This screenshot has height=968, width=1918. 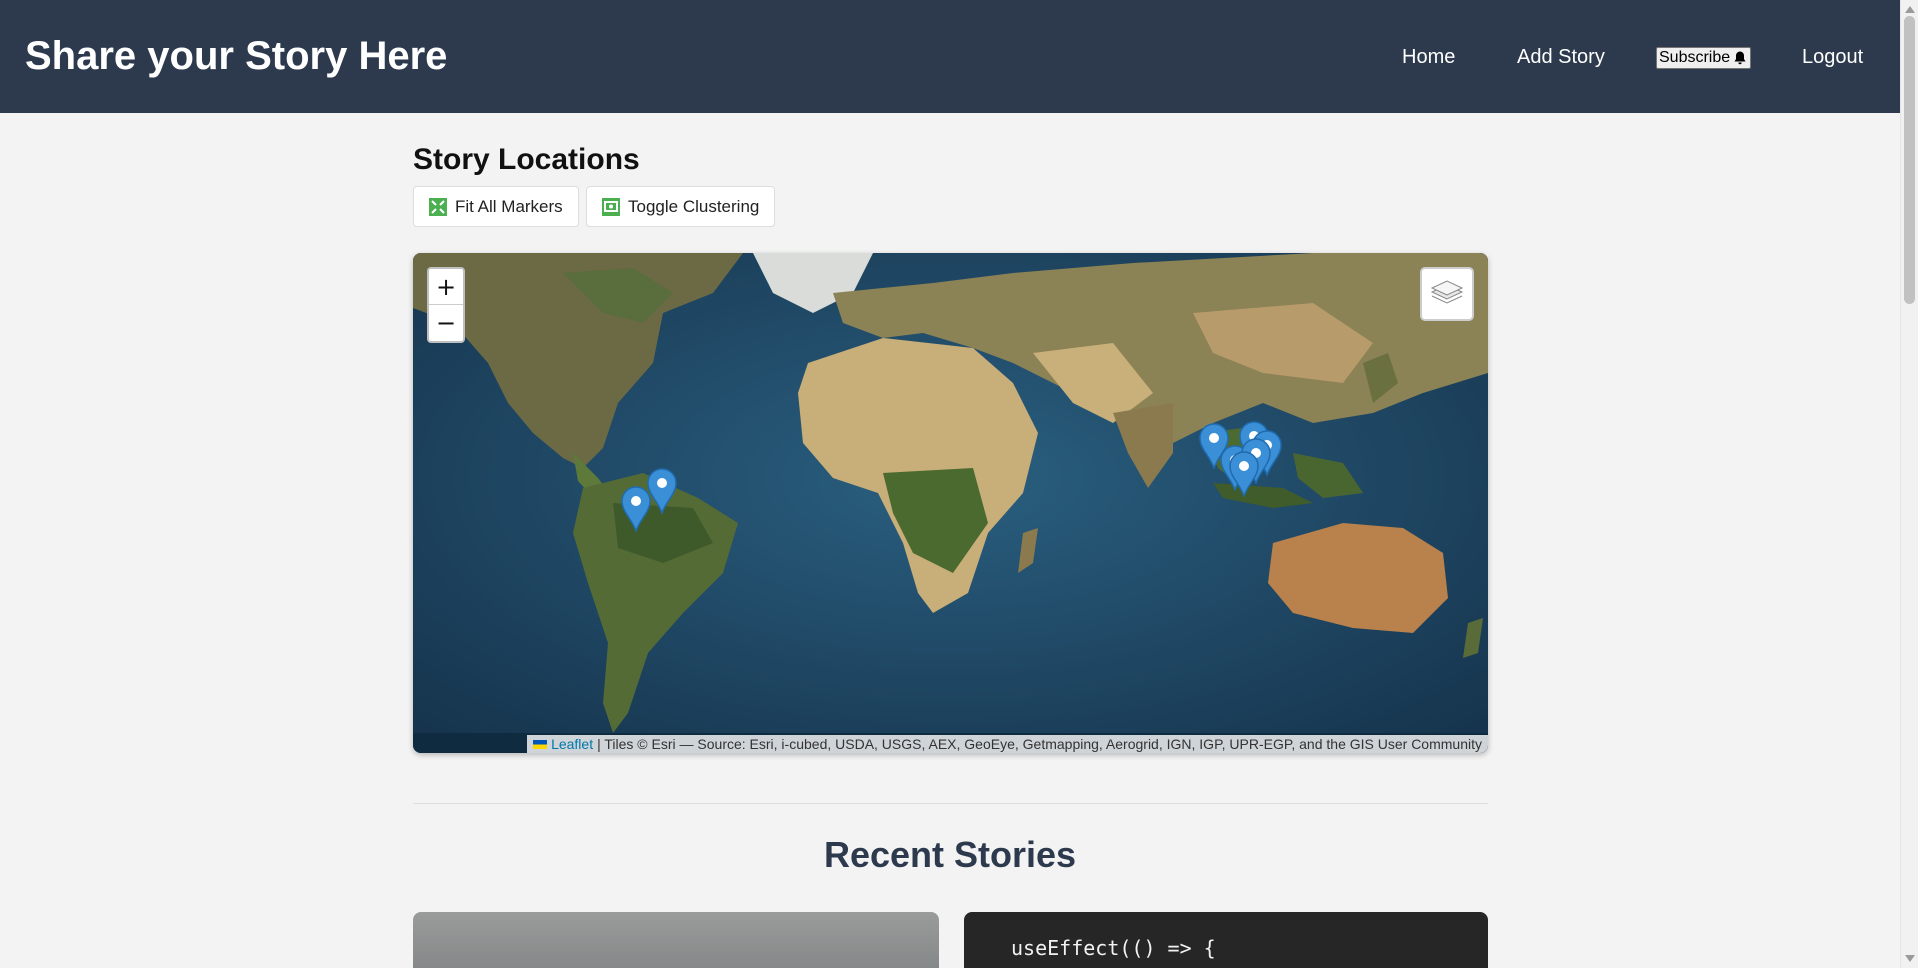 What do you see at coordinates (1428, 57) in the screenshot?
I see `nav-home-link: Home` at bounding box center [1428, 57].